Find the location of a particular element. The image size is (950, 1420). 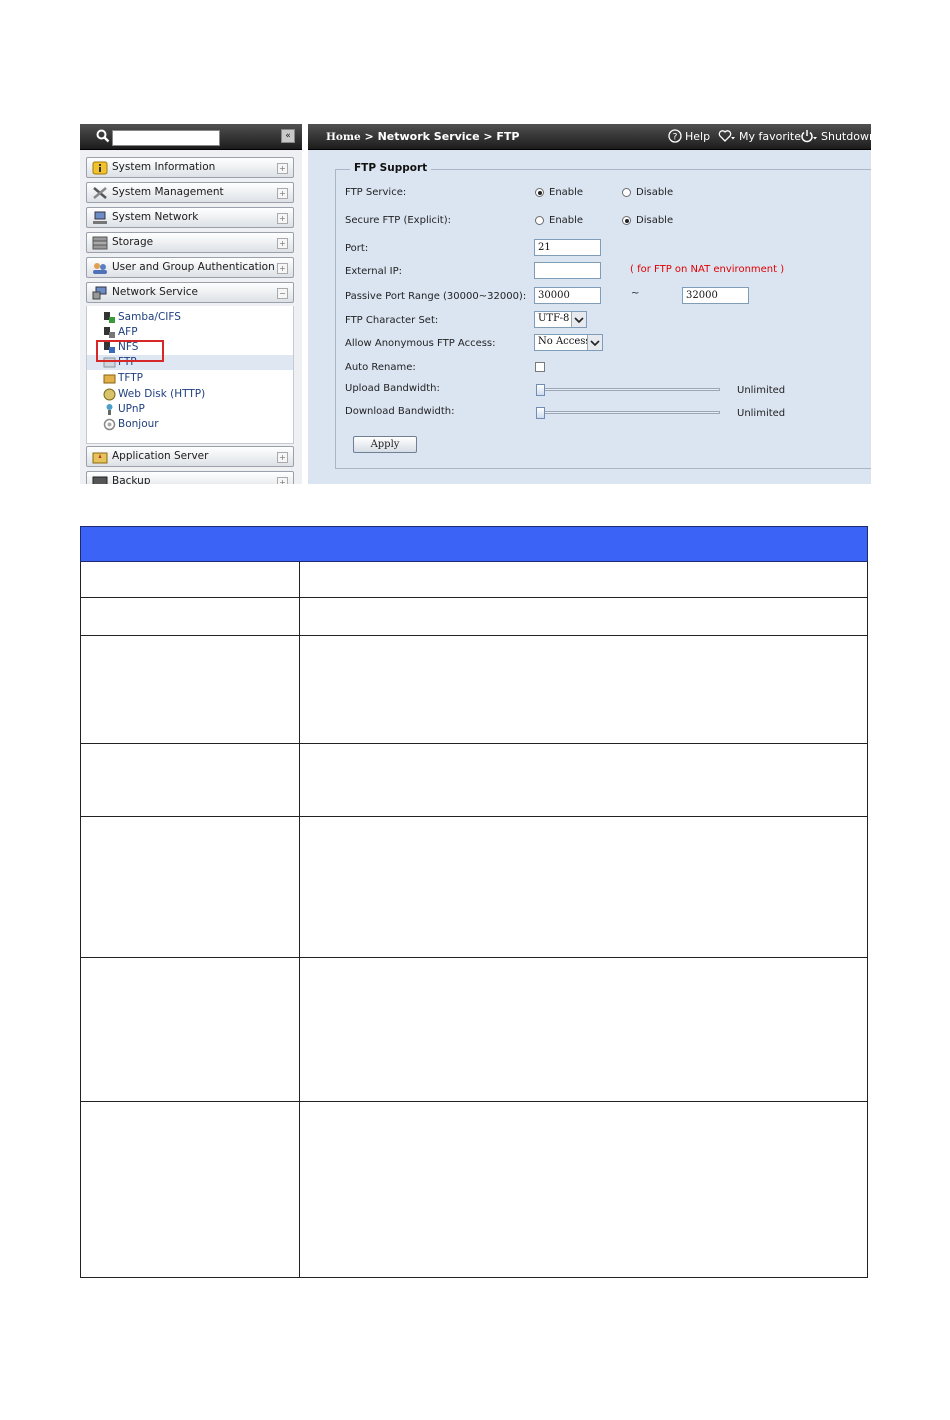

sidebar-category-label: System Management is located at coordinates (168, 192).